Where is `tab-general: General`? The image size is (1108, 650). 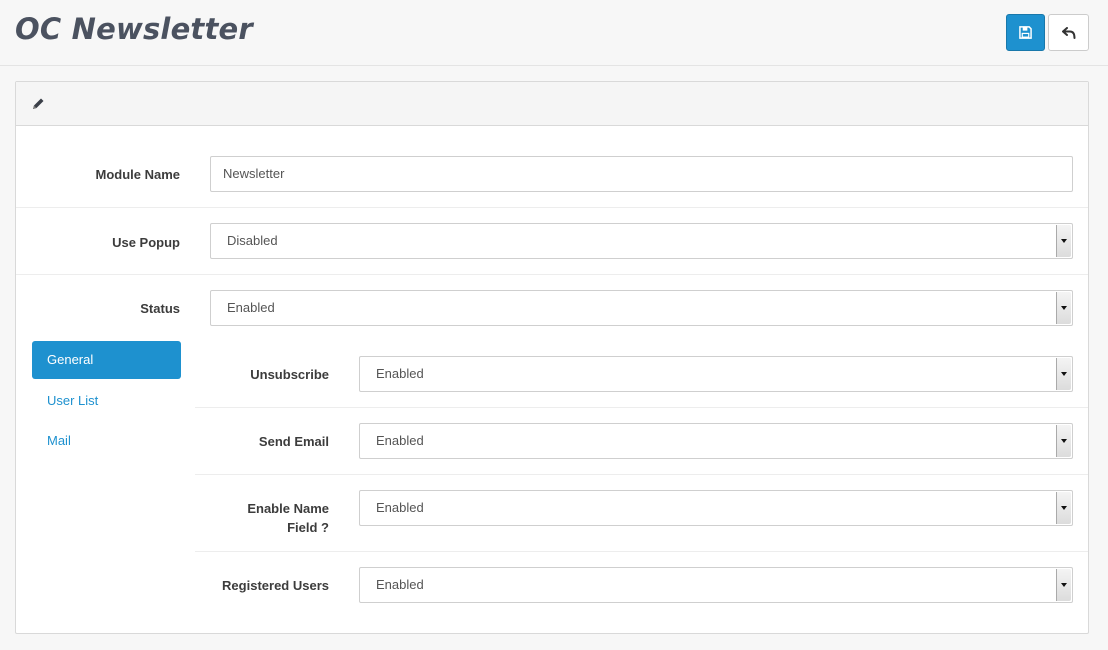 tab-general: General is located at coordinates (106, 360).